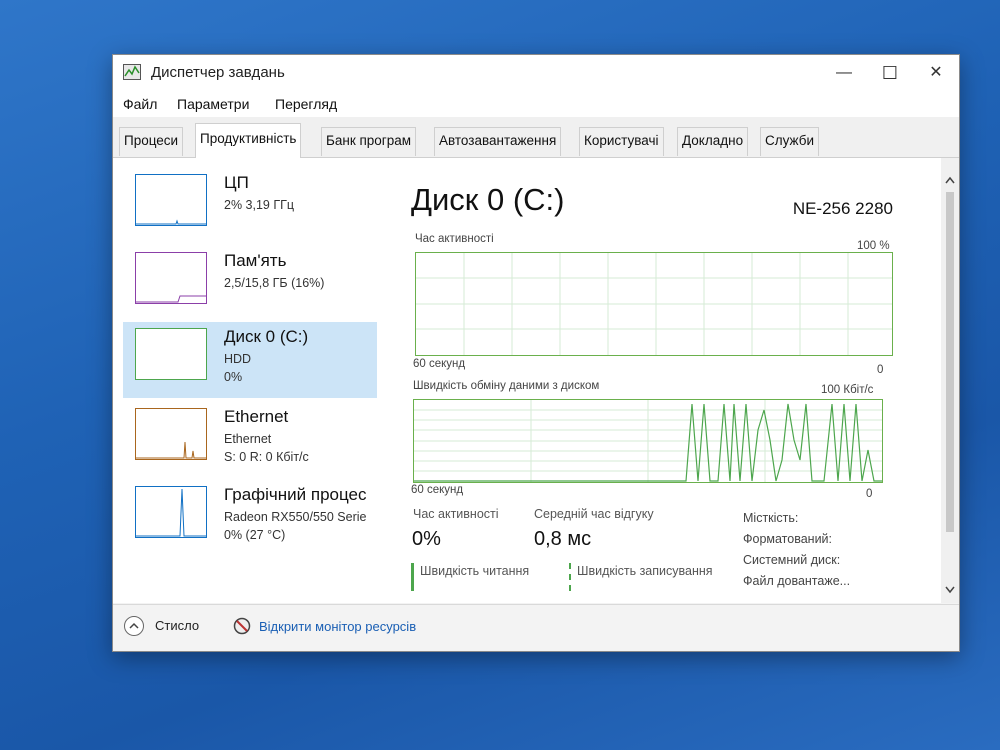  Describe the element at coordinates (266, 336) in the screenshot. I see `sidebar-item-title: Диск 0 (C:)` at that location.